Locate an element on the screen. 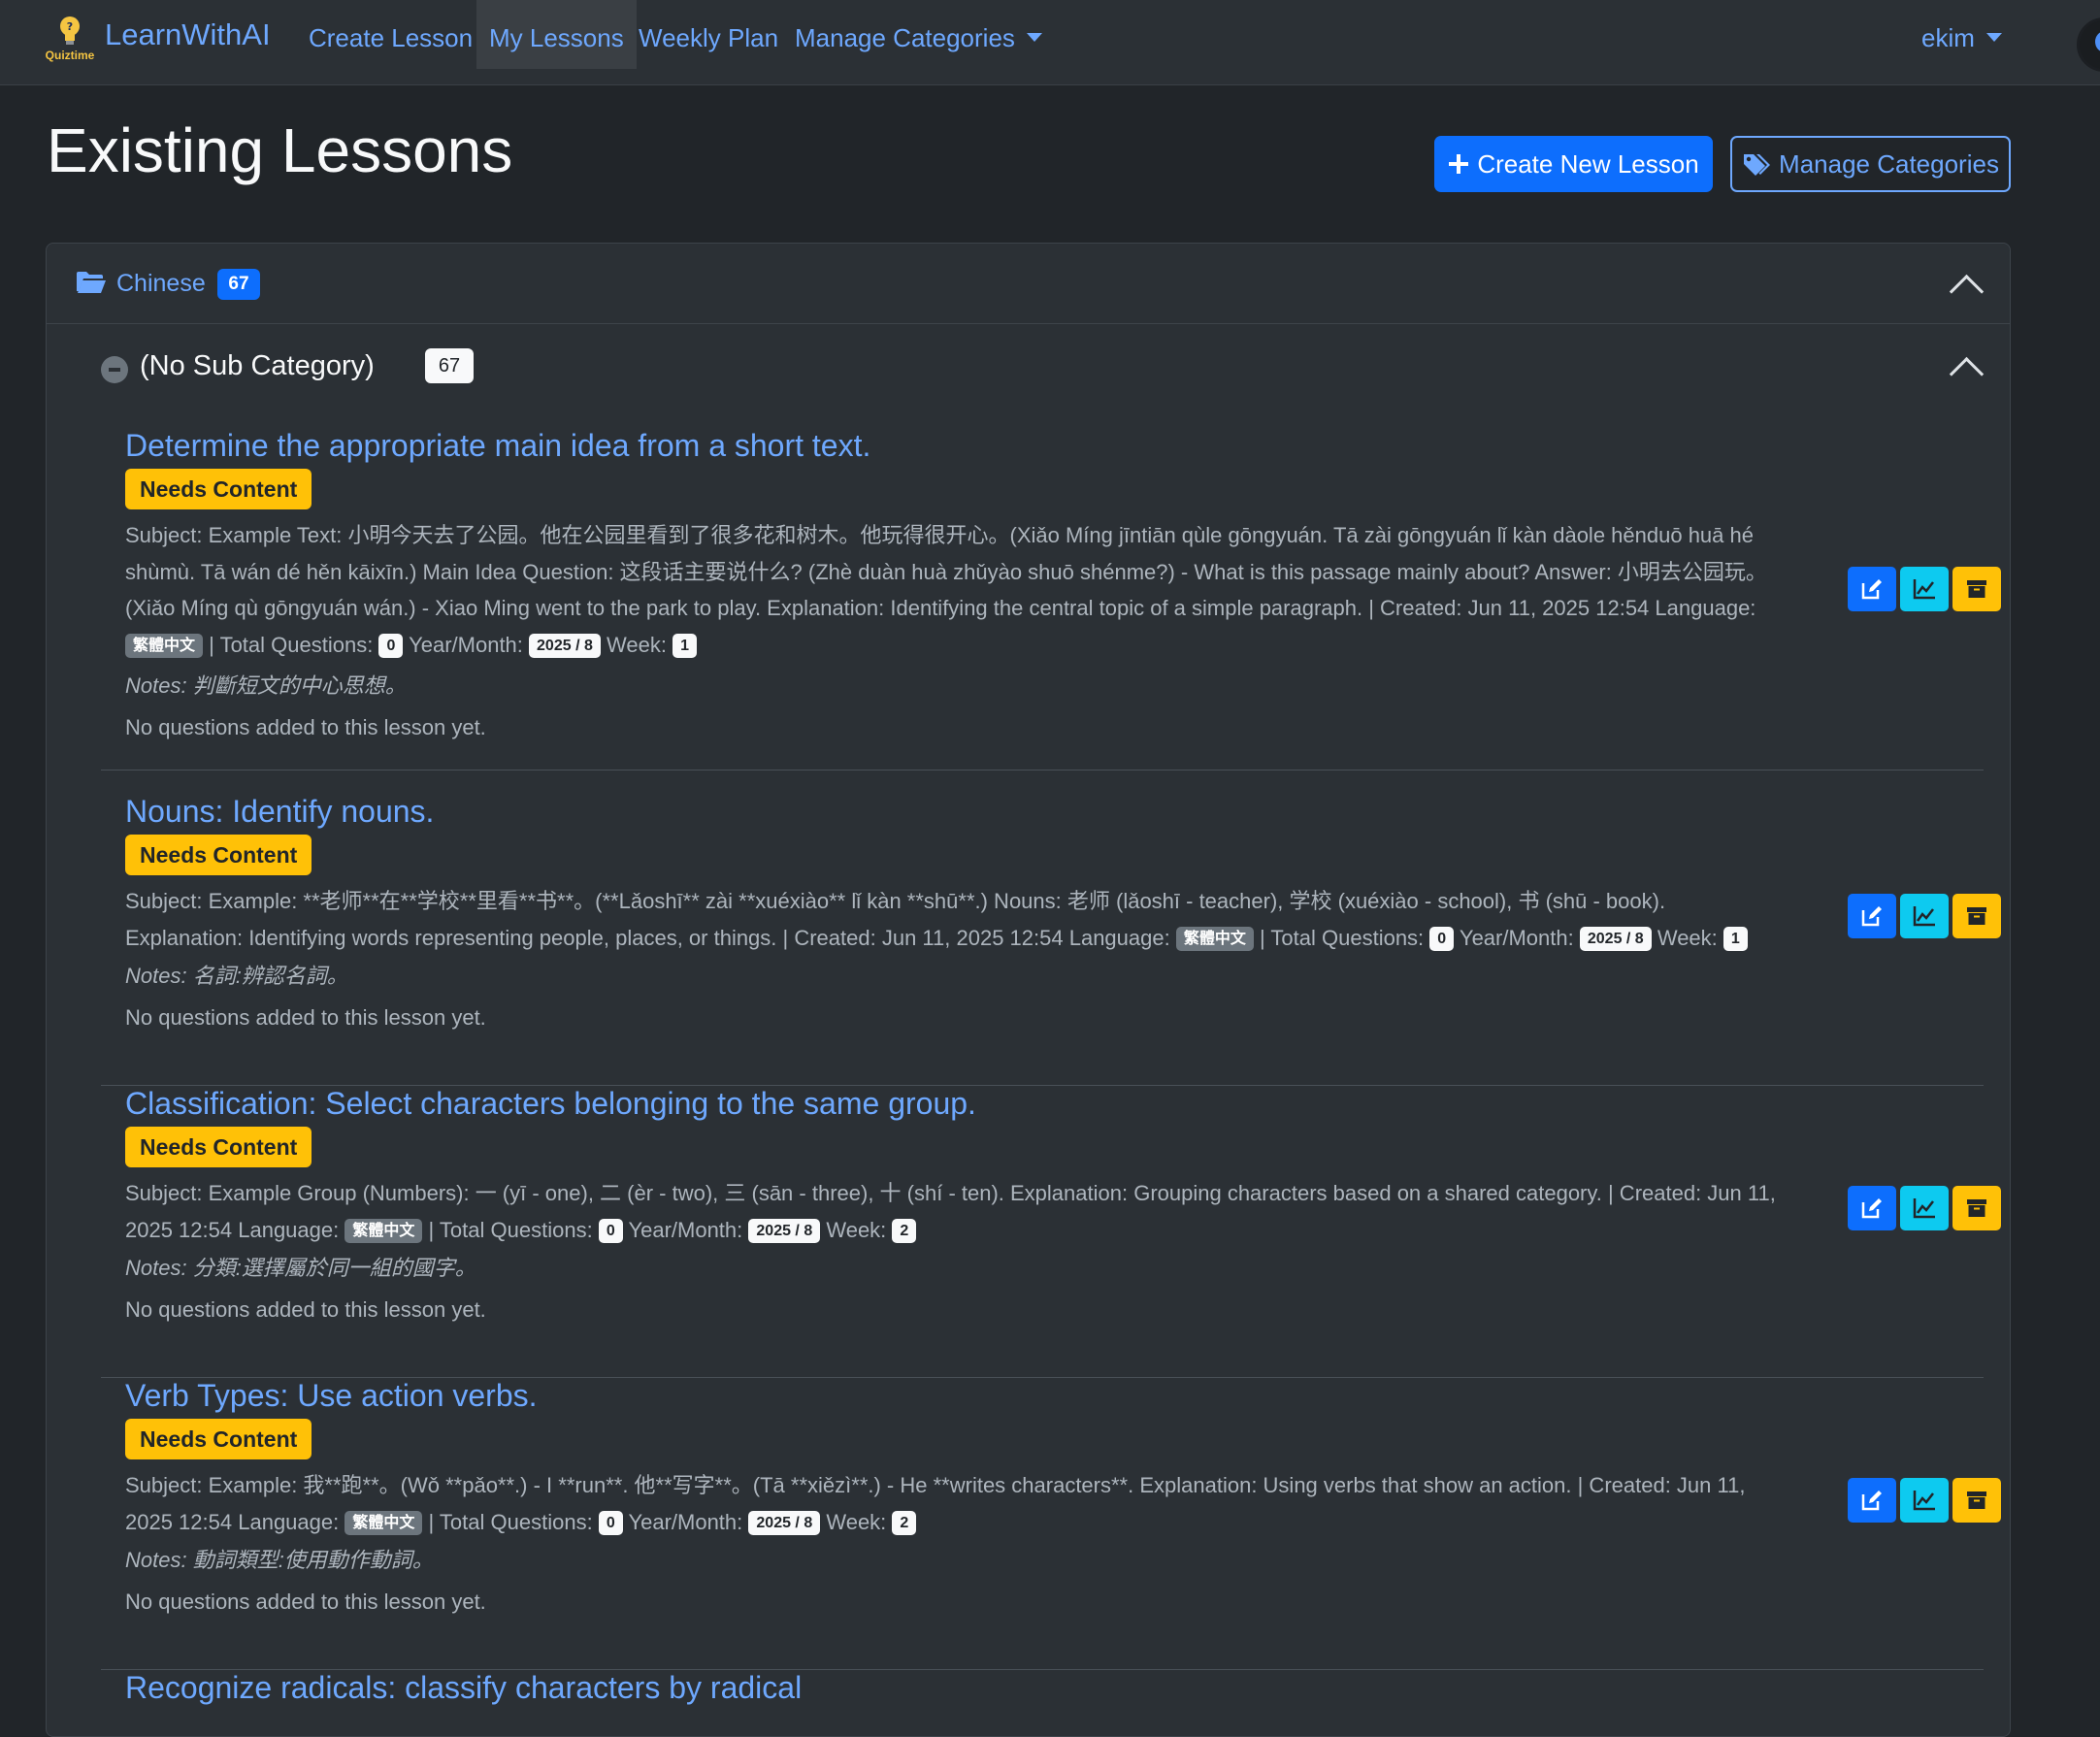 The width and height of the screenshot is (2100, 1737). lesson-notes: Notes: 動詞類型:使用動作動詞。 is located at coordinates (279, 1560).